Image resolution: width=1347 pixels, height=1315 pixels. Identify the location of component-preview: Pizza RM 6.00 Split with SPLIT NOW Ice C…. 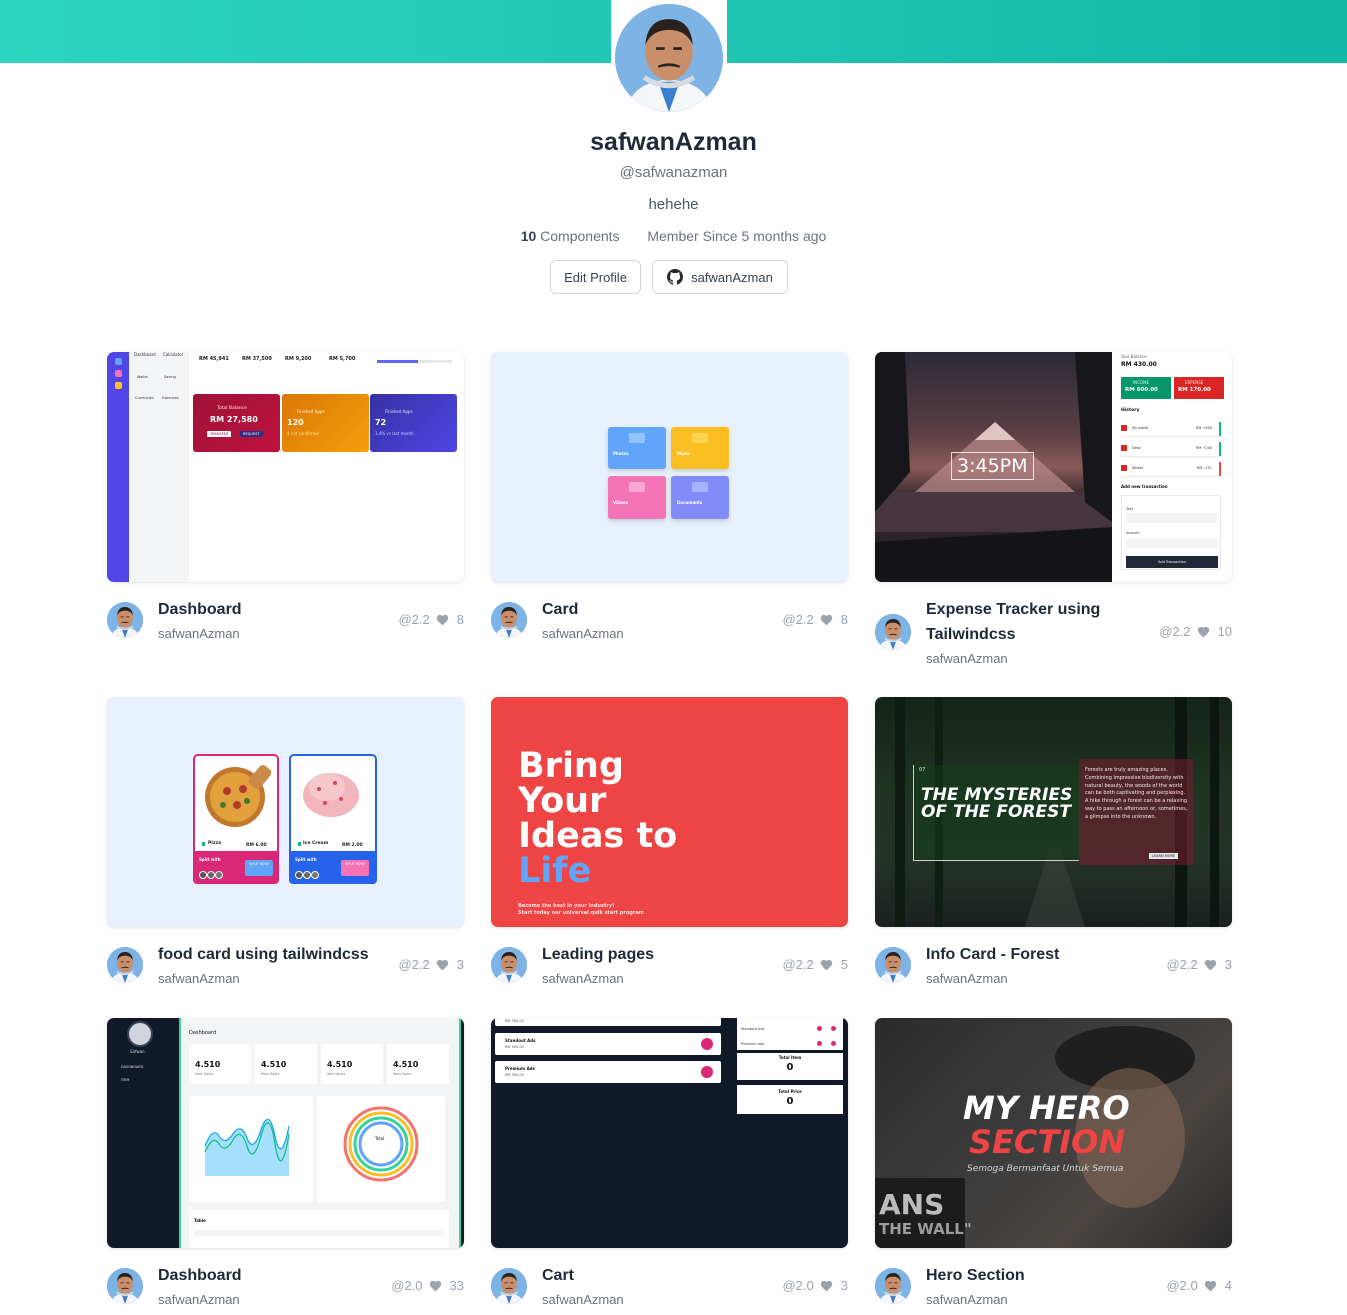
(285, 812).